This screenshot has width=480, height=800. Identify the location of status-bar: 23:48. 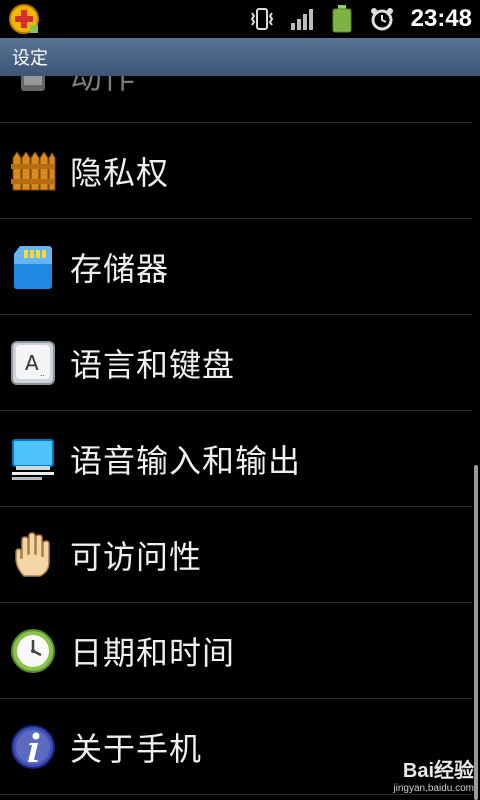
(240, 19).